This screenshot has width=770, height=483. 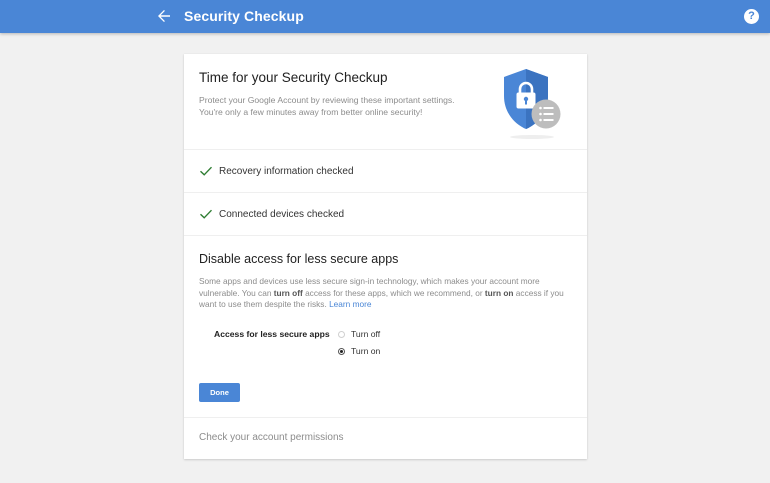 I want to click on arrow-left-icon, so click(x=164, y=16).